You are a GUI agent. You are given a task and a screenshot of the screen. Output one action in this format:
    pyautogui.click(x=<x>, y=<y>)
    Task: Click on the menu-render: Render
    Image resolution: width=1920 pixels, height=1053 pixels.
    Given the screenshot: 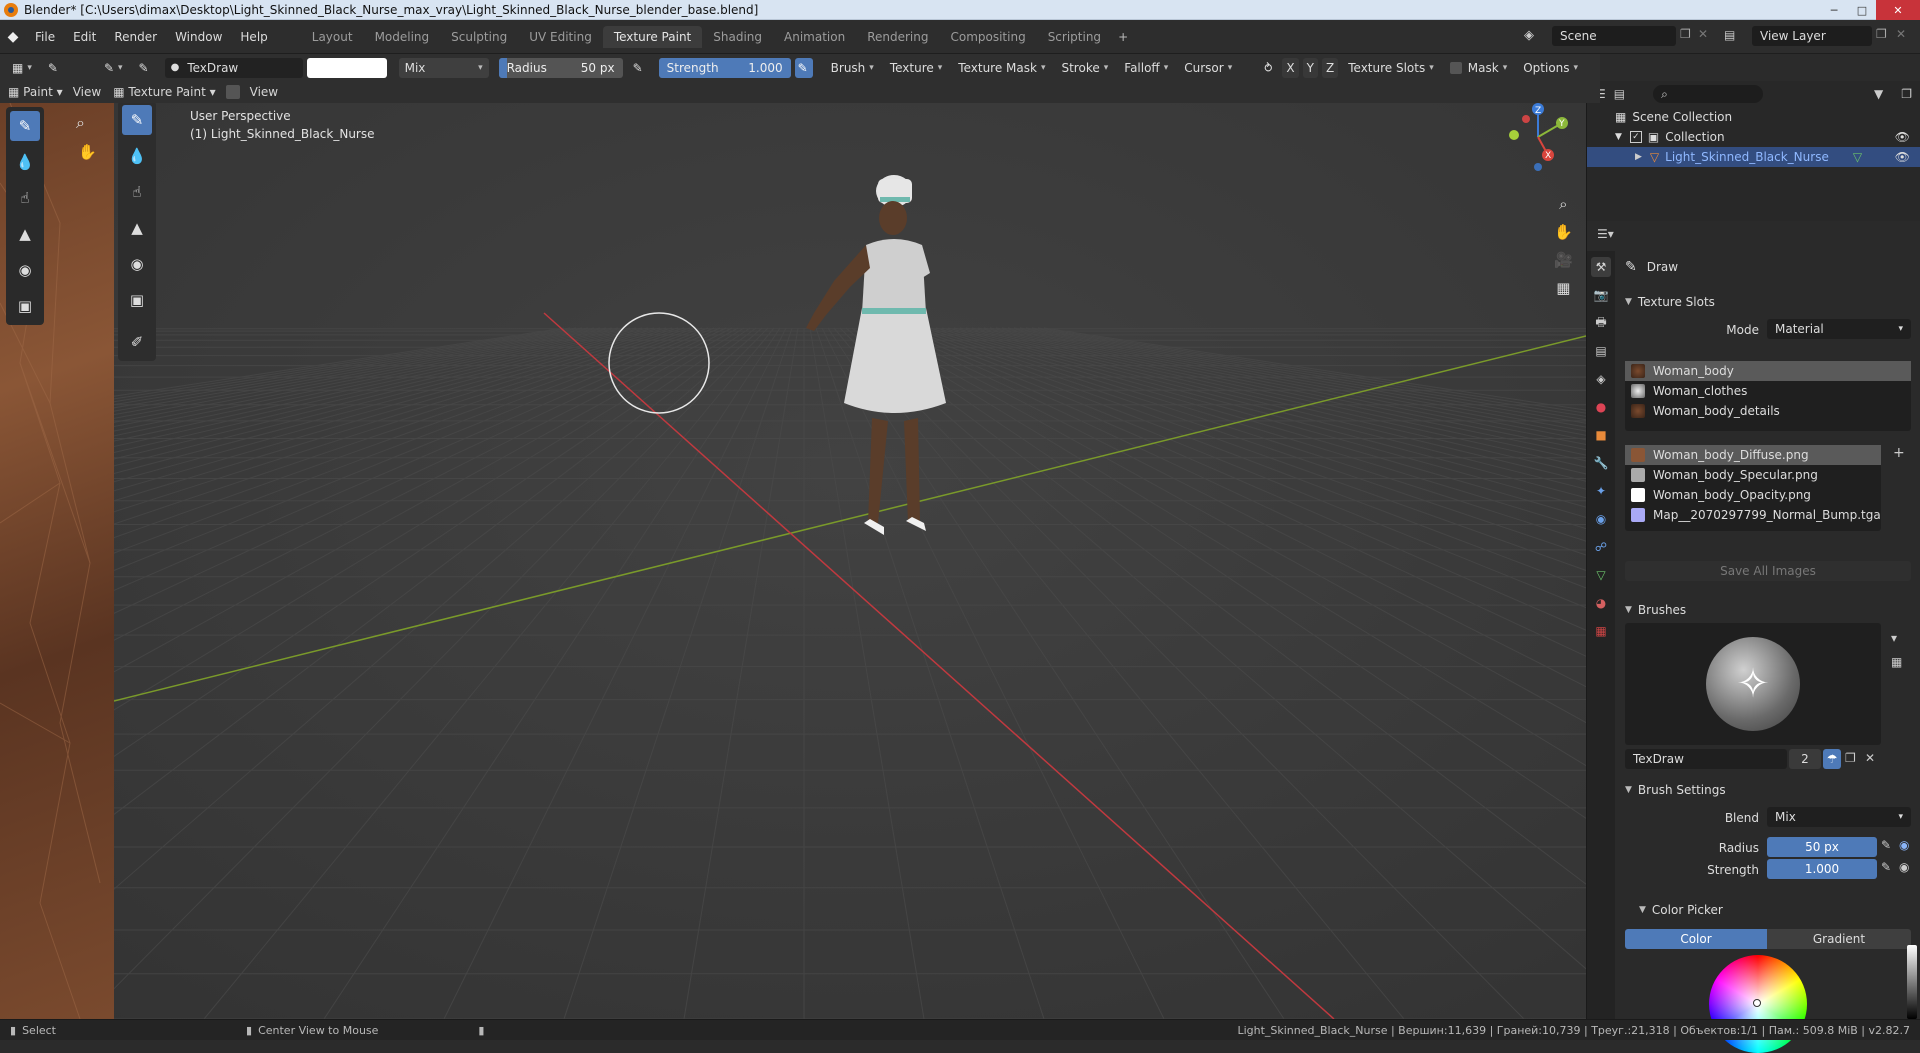 What is the action you would take?
    pyautogui.click(x=135, y=37)
    